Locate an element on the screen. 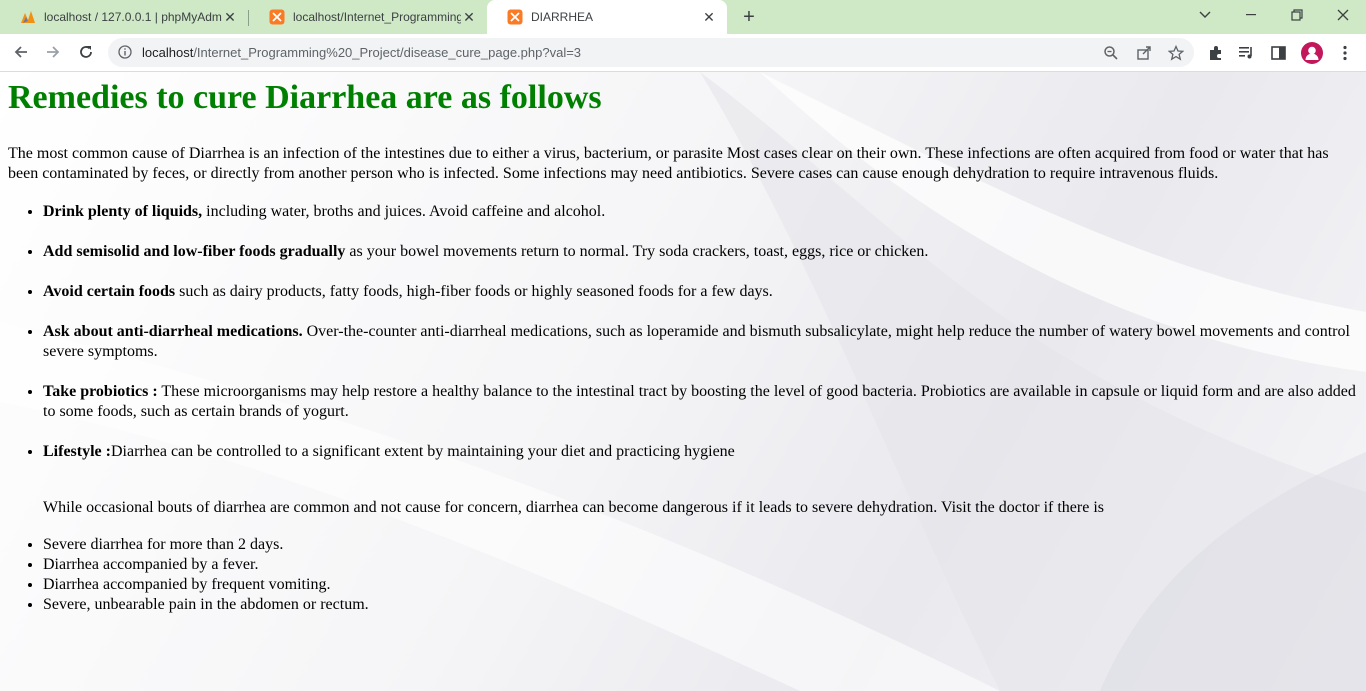 This screenshot has width=1366, height=691. new-tab-button: + is located at coordinates (749, 17).